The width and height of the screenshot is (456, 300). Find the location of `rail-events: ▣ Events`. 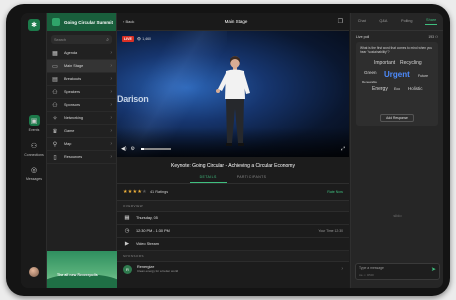

rail-events: ▣ Events is located at coordinates (34, 123).